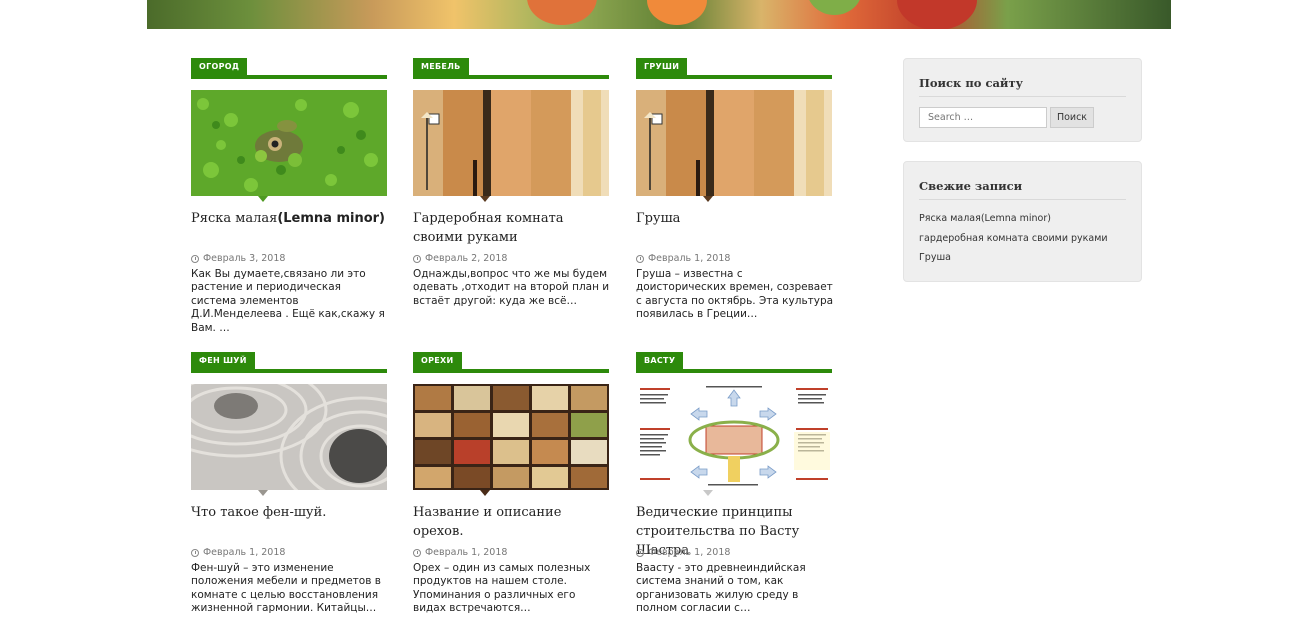  Describe the element at coordinates (291, 218) in the screenshot. I see `post-title: Ряска малая(Lemna minor)` at that location.